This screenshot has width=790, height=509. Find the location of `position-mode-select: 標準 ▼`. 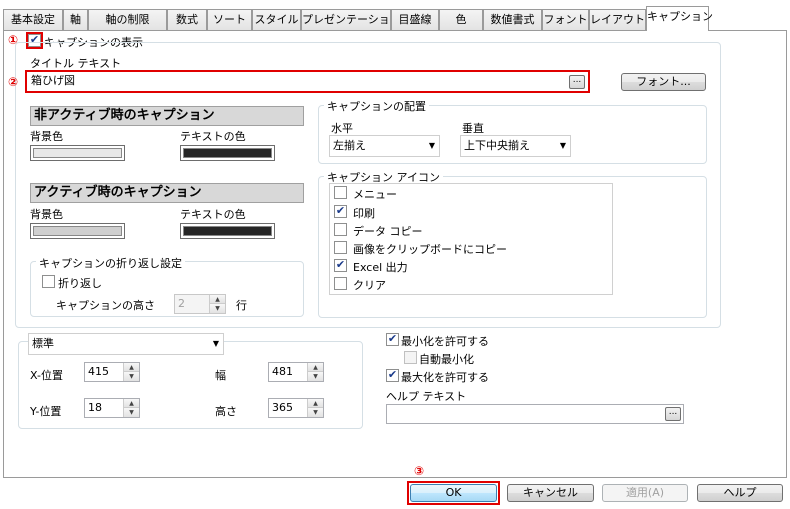

position-mode-select: 標準 ▼ is located at coordinates (126, 344).